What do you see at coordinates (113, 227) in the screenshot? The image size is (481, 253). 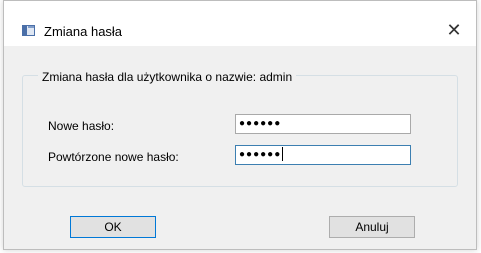 I see `ok-button: OK` at bounding box center [113, 227].